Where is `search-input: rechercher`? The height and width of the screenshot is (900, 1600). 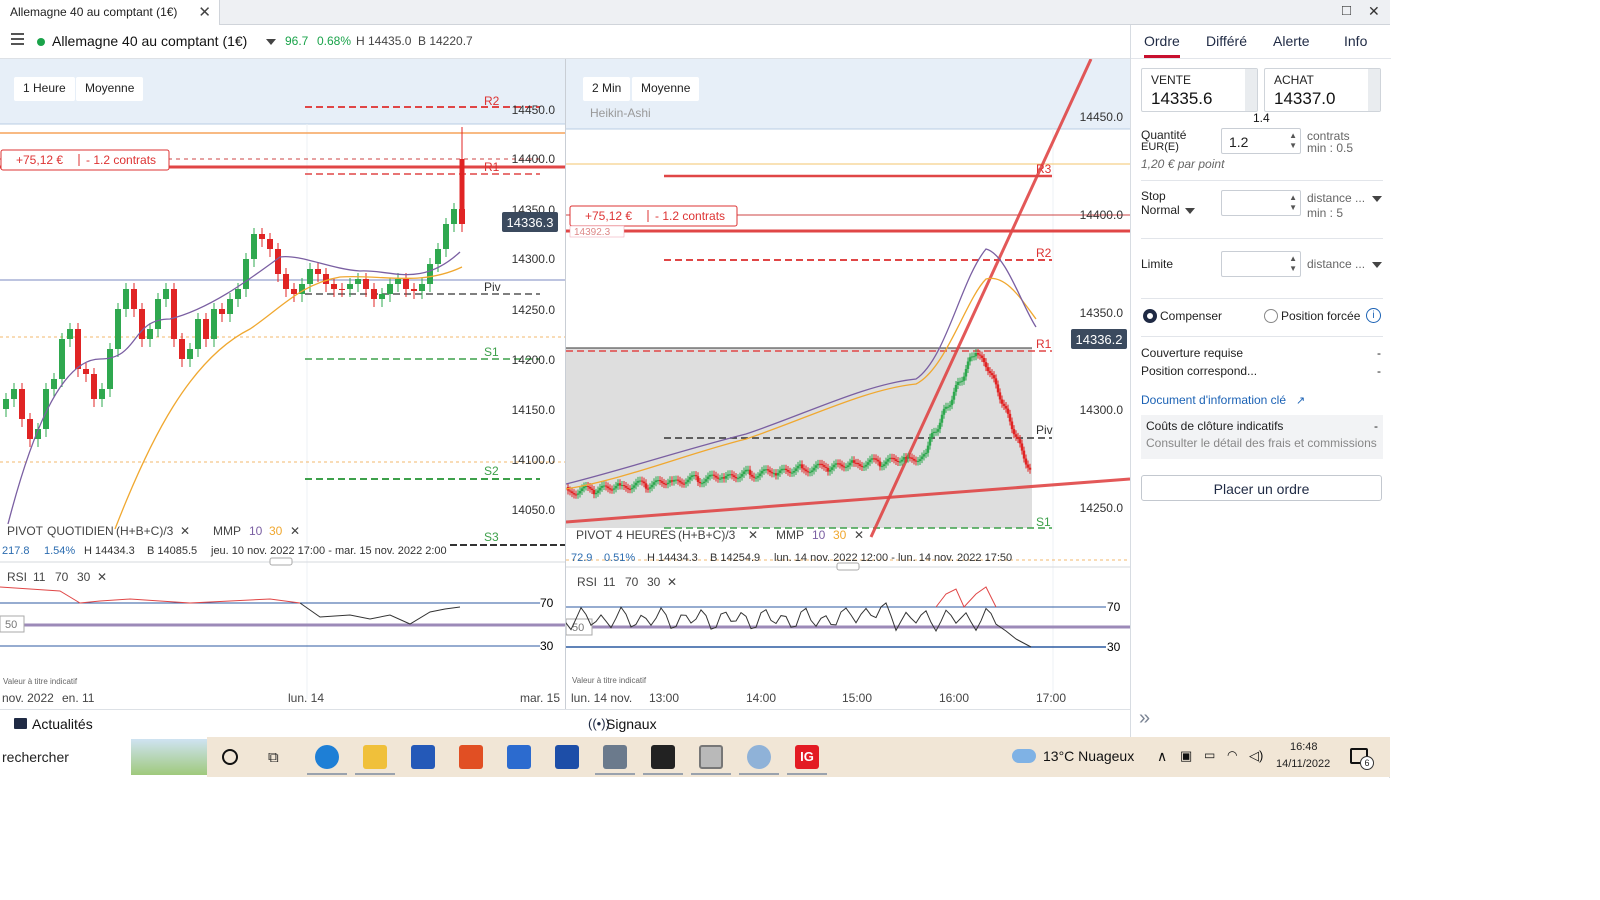
search-input: rechercher is located at coordinates (35, 757).